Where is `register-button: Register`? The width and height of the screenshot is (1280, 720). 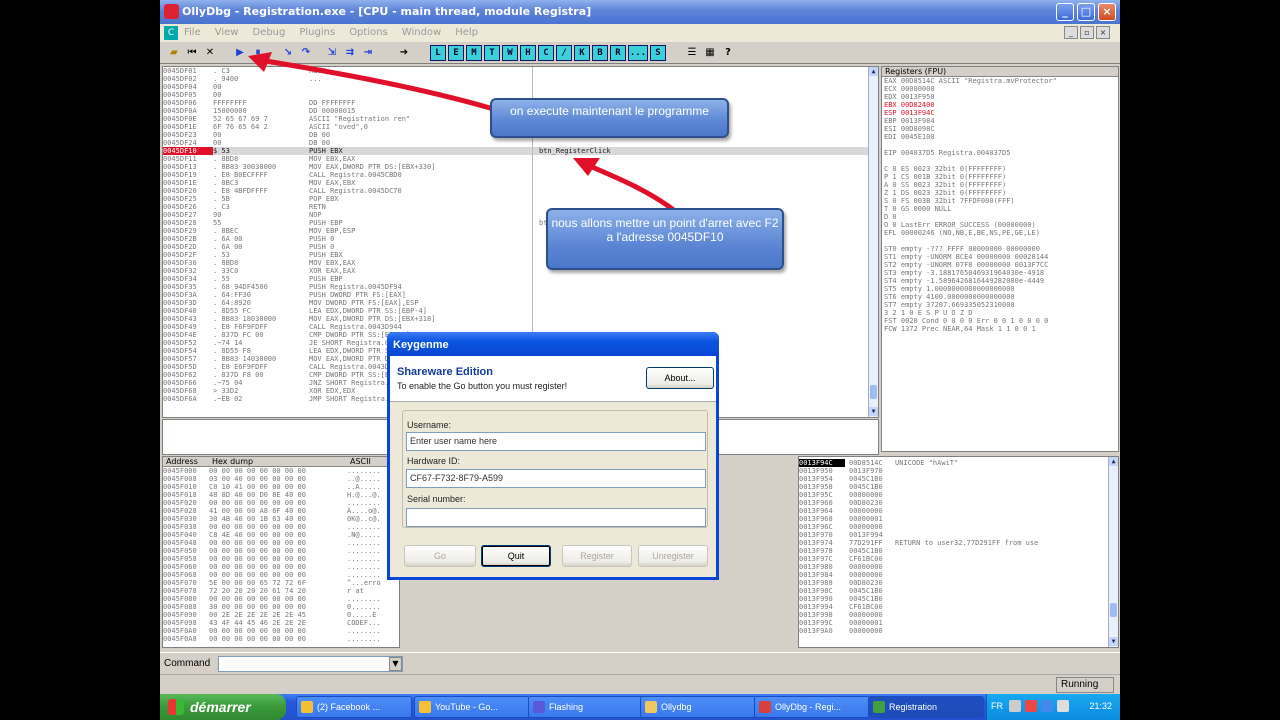 register-button: Register is located at coordinates (597, 556).